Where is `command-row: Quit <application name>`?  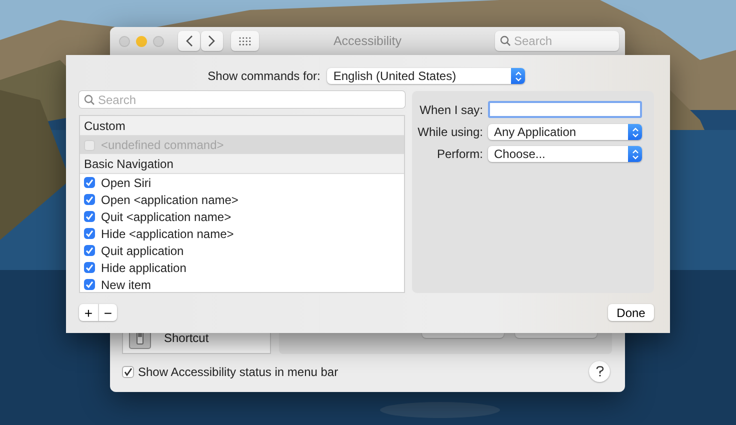 command-row: Quit <application name> is located at coordinates (242, 216).